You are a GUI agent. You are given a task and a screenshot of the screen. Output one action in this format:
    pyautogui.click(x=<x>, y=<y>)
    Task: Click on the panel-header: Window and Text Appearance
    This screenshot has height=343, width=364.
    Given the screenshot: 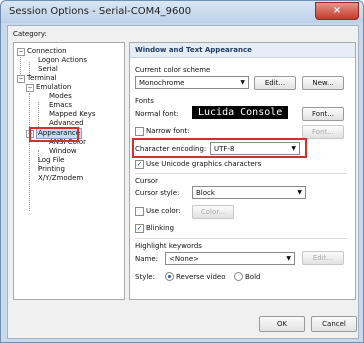 What is the action you would take?
    pyautogui.click(x=242, y=50)
    